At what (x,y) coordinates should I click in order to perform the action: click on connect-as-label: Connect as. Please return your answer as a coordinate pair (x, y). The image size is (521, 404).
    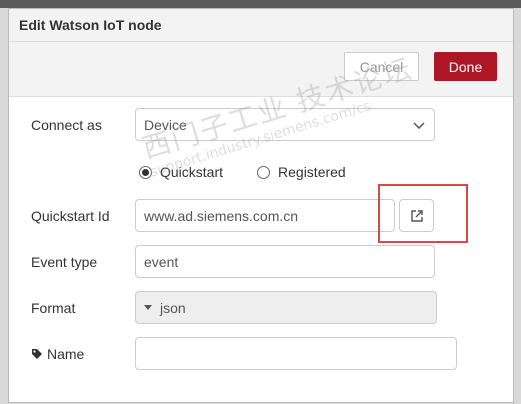
    Looking at the image, I should click on (66, 125).